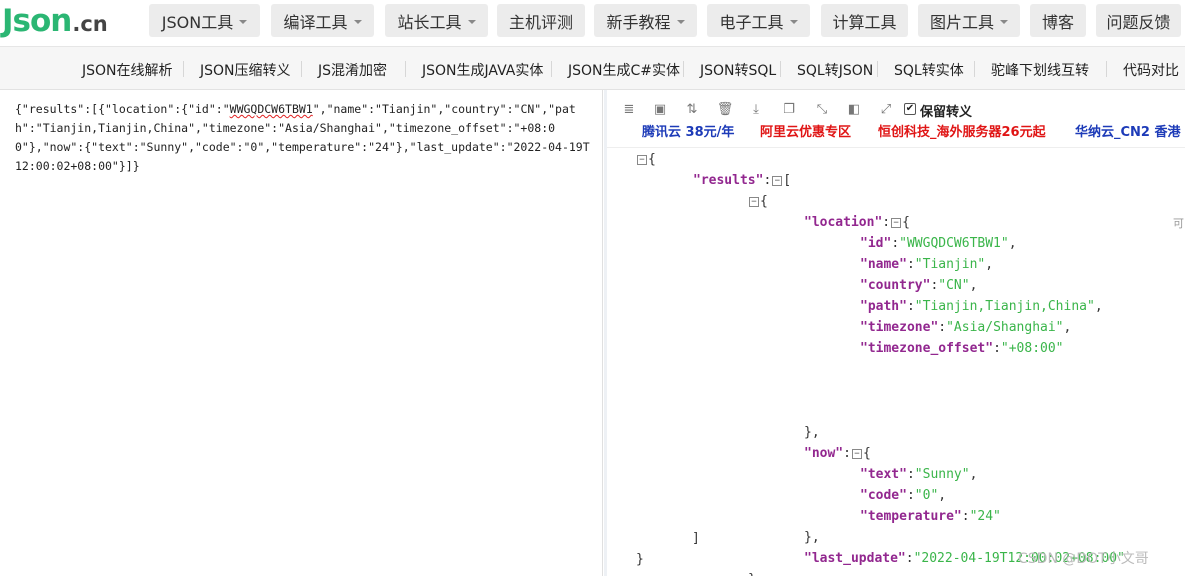 The width and height of the screenshot is (1185, 576). Describe the element at coordinates (315, 22) in the screenshot. I see `nav-button-label: 编译工具` at that location.